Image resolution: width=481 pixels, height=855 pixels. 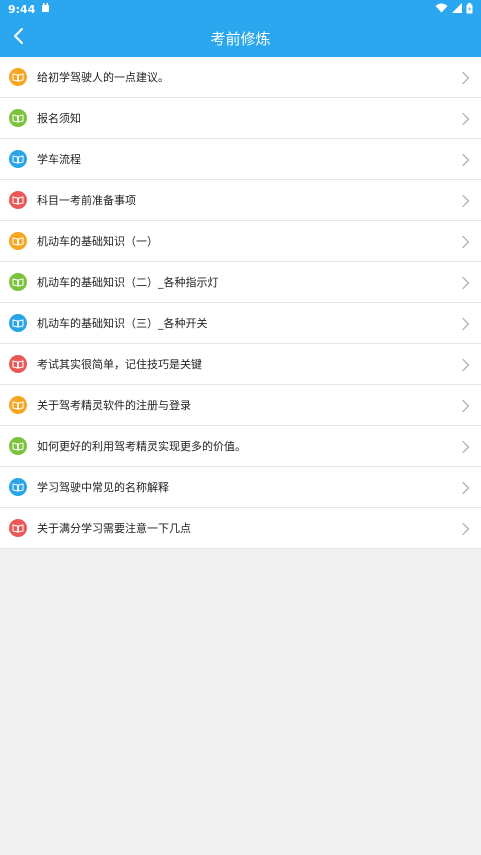 What do you see at coordinates (103, 487) in the screenshot?
I see `list-item-label: 学习驾驶中常见的名称解释` at bounding box center [103, 487].